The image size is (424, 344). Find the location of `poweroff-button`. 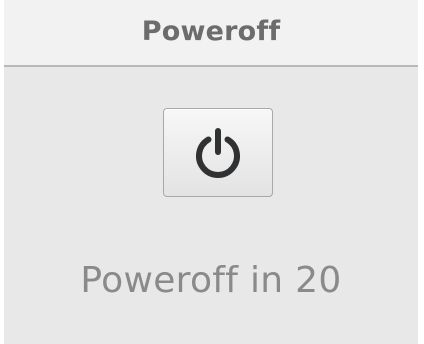

poweroff-button is located at coordinates (218, 152).